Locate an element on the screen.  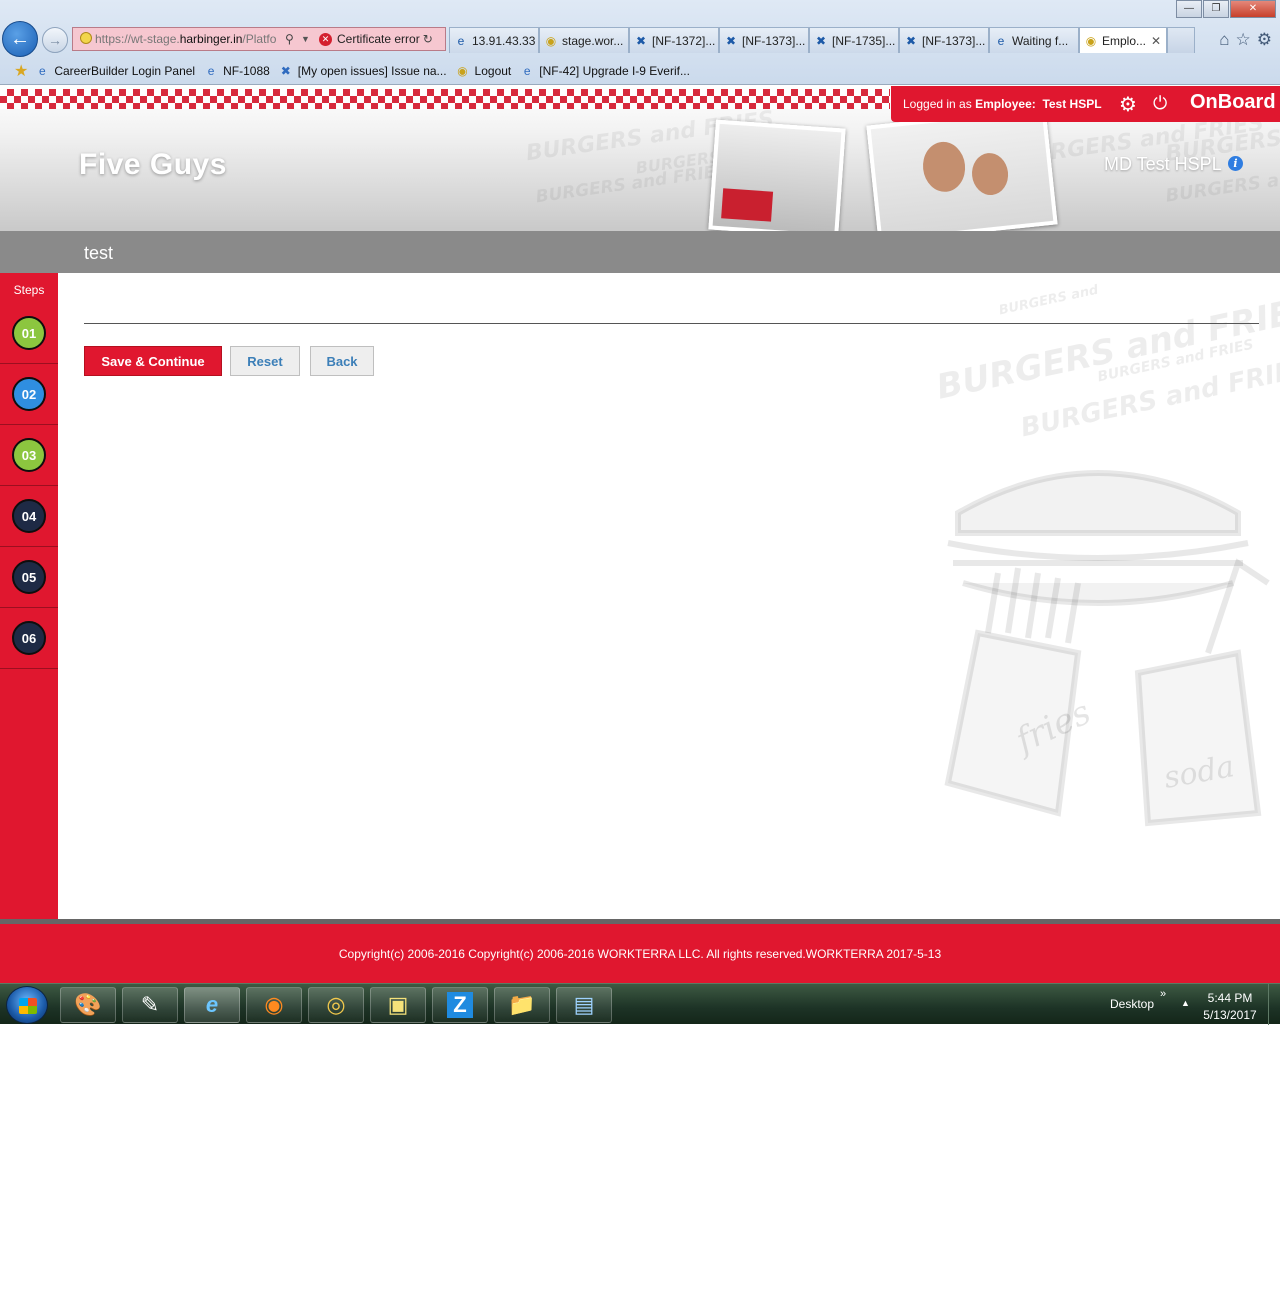
back-button: Back is located at coordinates (342, 361).